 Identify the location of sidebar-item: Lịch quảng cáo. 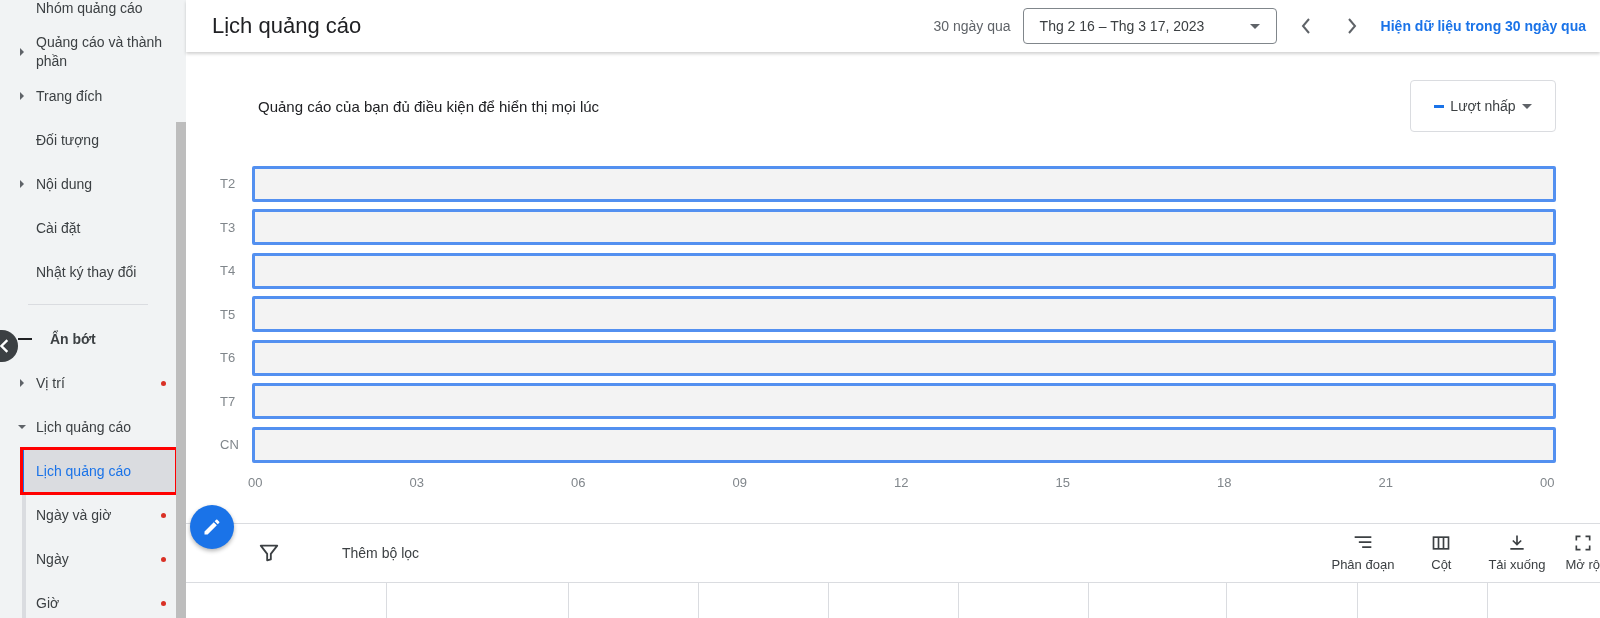
(97, 427).